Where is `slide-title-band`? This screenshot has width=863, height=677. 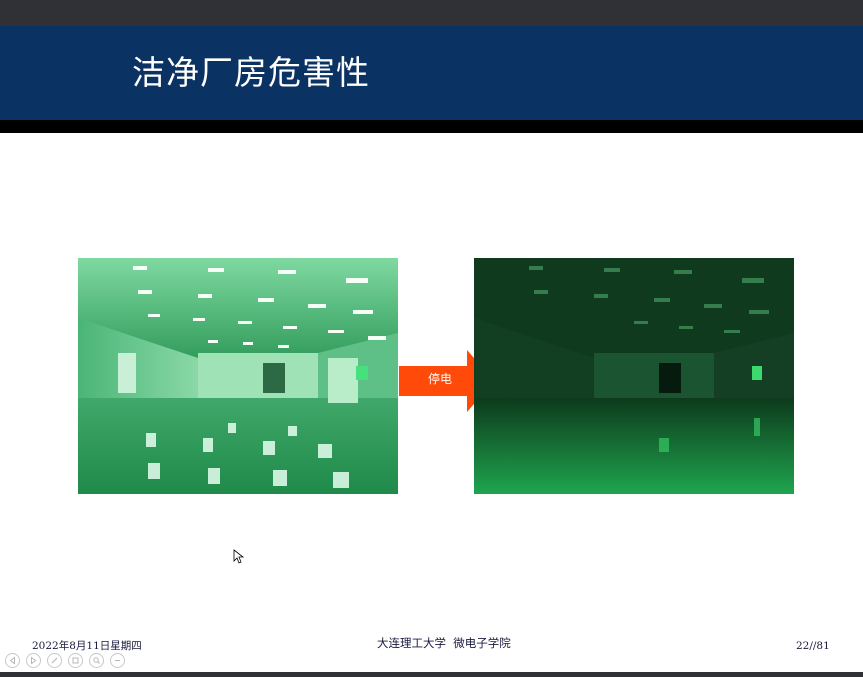
slide-title-band is located at coordinates (431, 73).